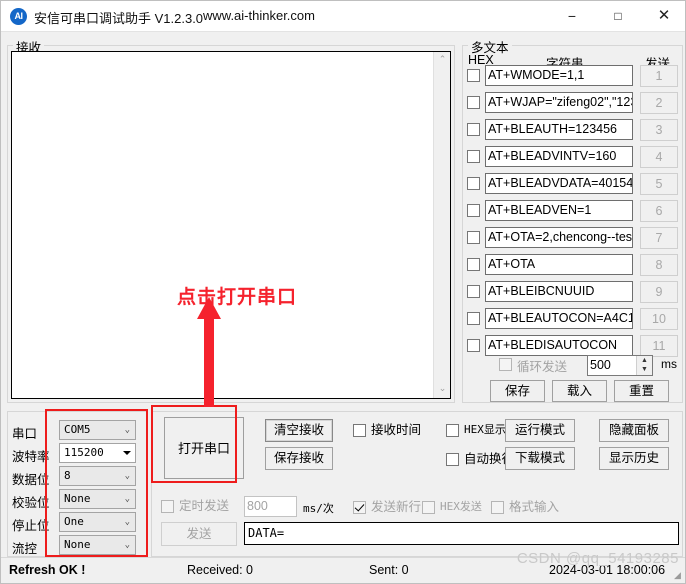 The image size is (686, 584). I want to click on annotation-text: 点击打开串口, so click(237, 297).